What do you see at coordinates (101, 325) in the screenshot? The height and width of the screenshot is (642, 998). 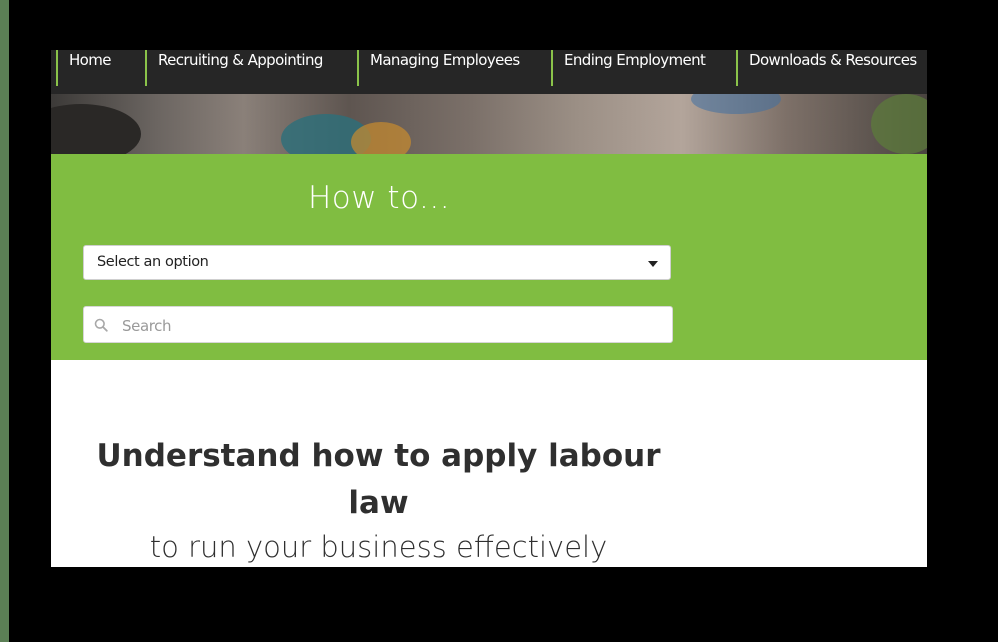 I see `search-icon` at bounding box center [101, 325].